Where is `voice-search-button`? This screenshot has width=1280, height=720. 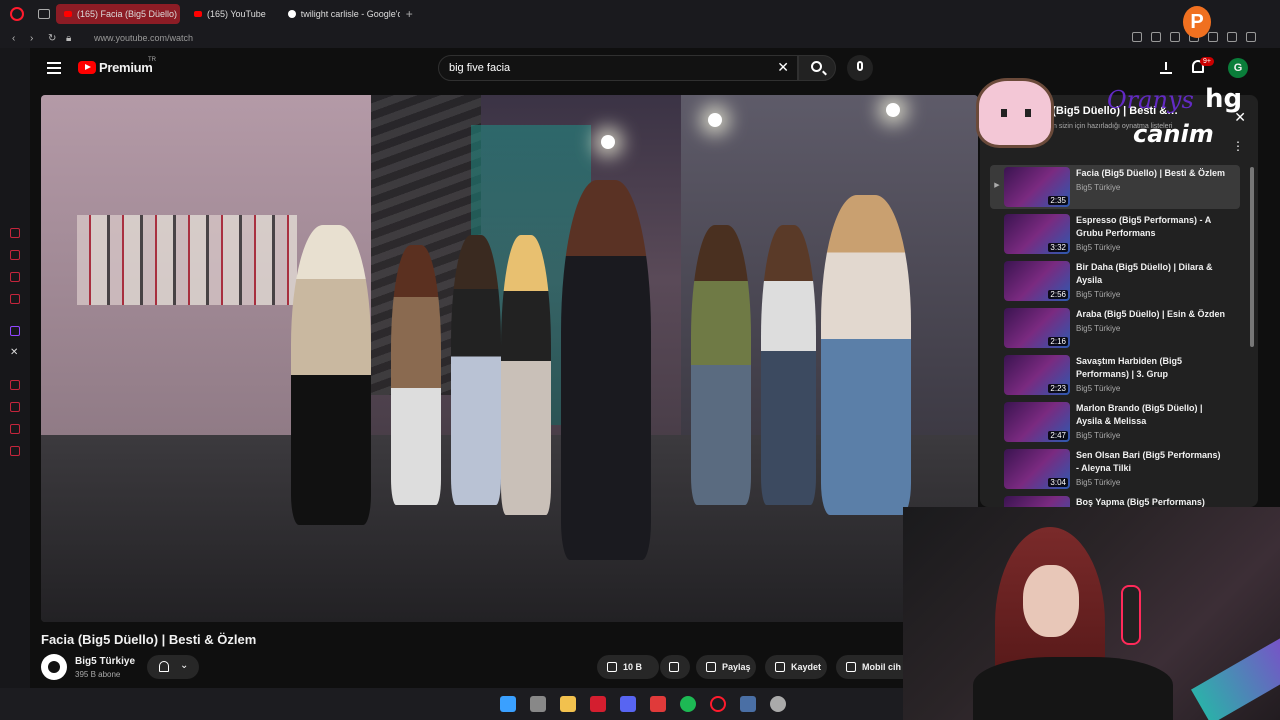
voice-search-button is located at coordinates (860, 68).